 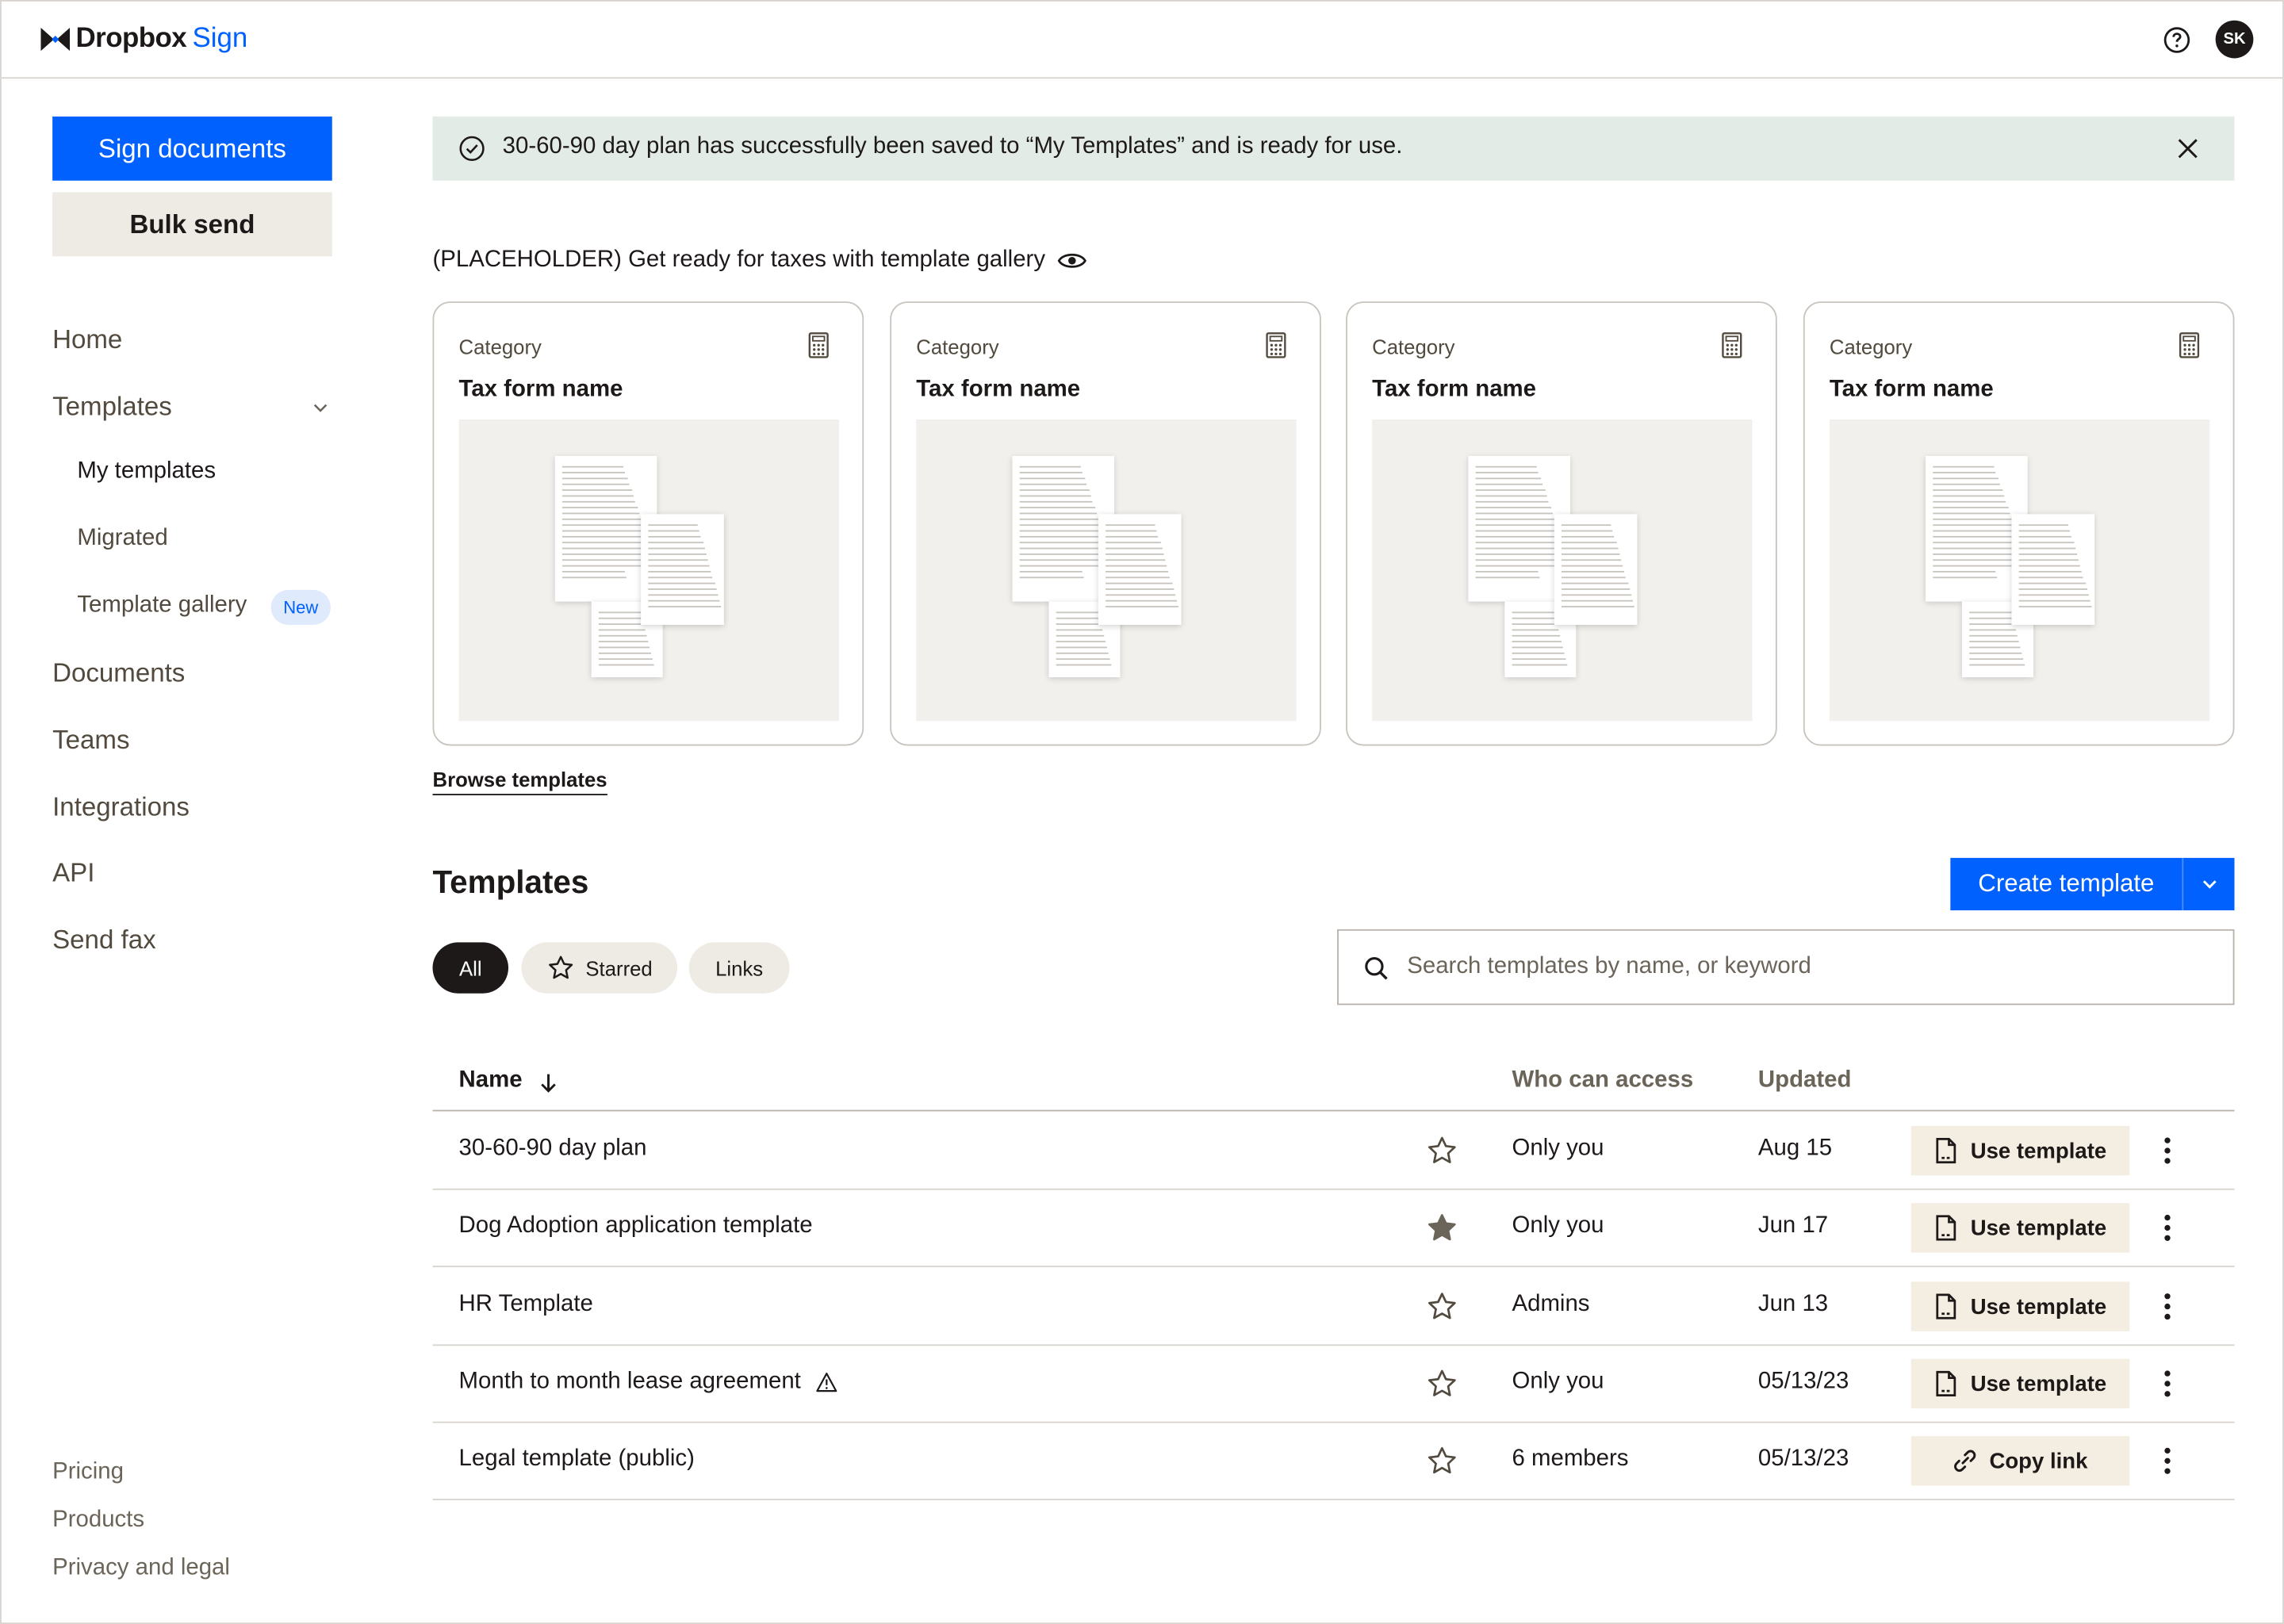 What do you see at coordinates (192, 224) in the screenshot?
I see `bulk-send-button: Bulk send` at bounding box center [192, 224].